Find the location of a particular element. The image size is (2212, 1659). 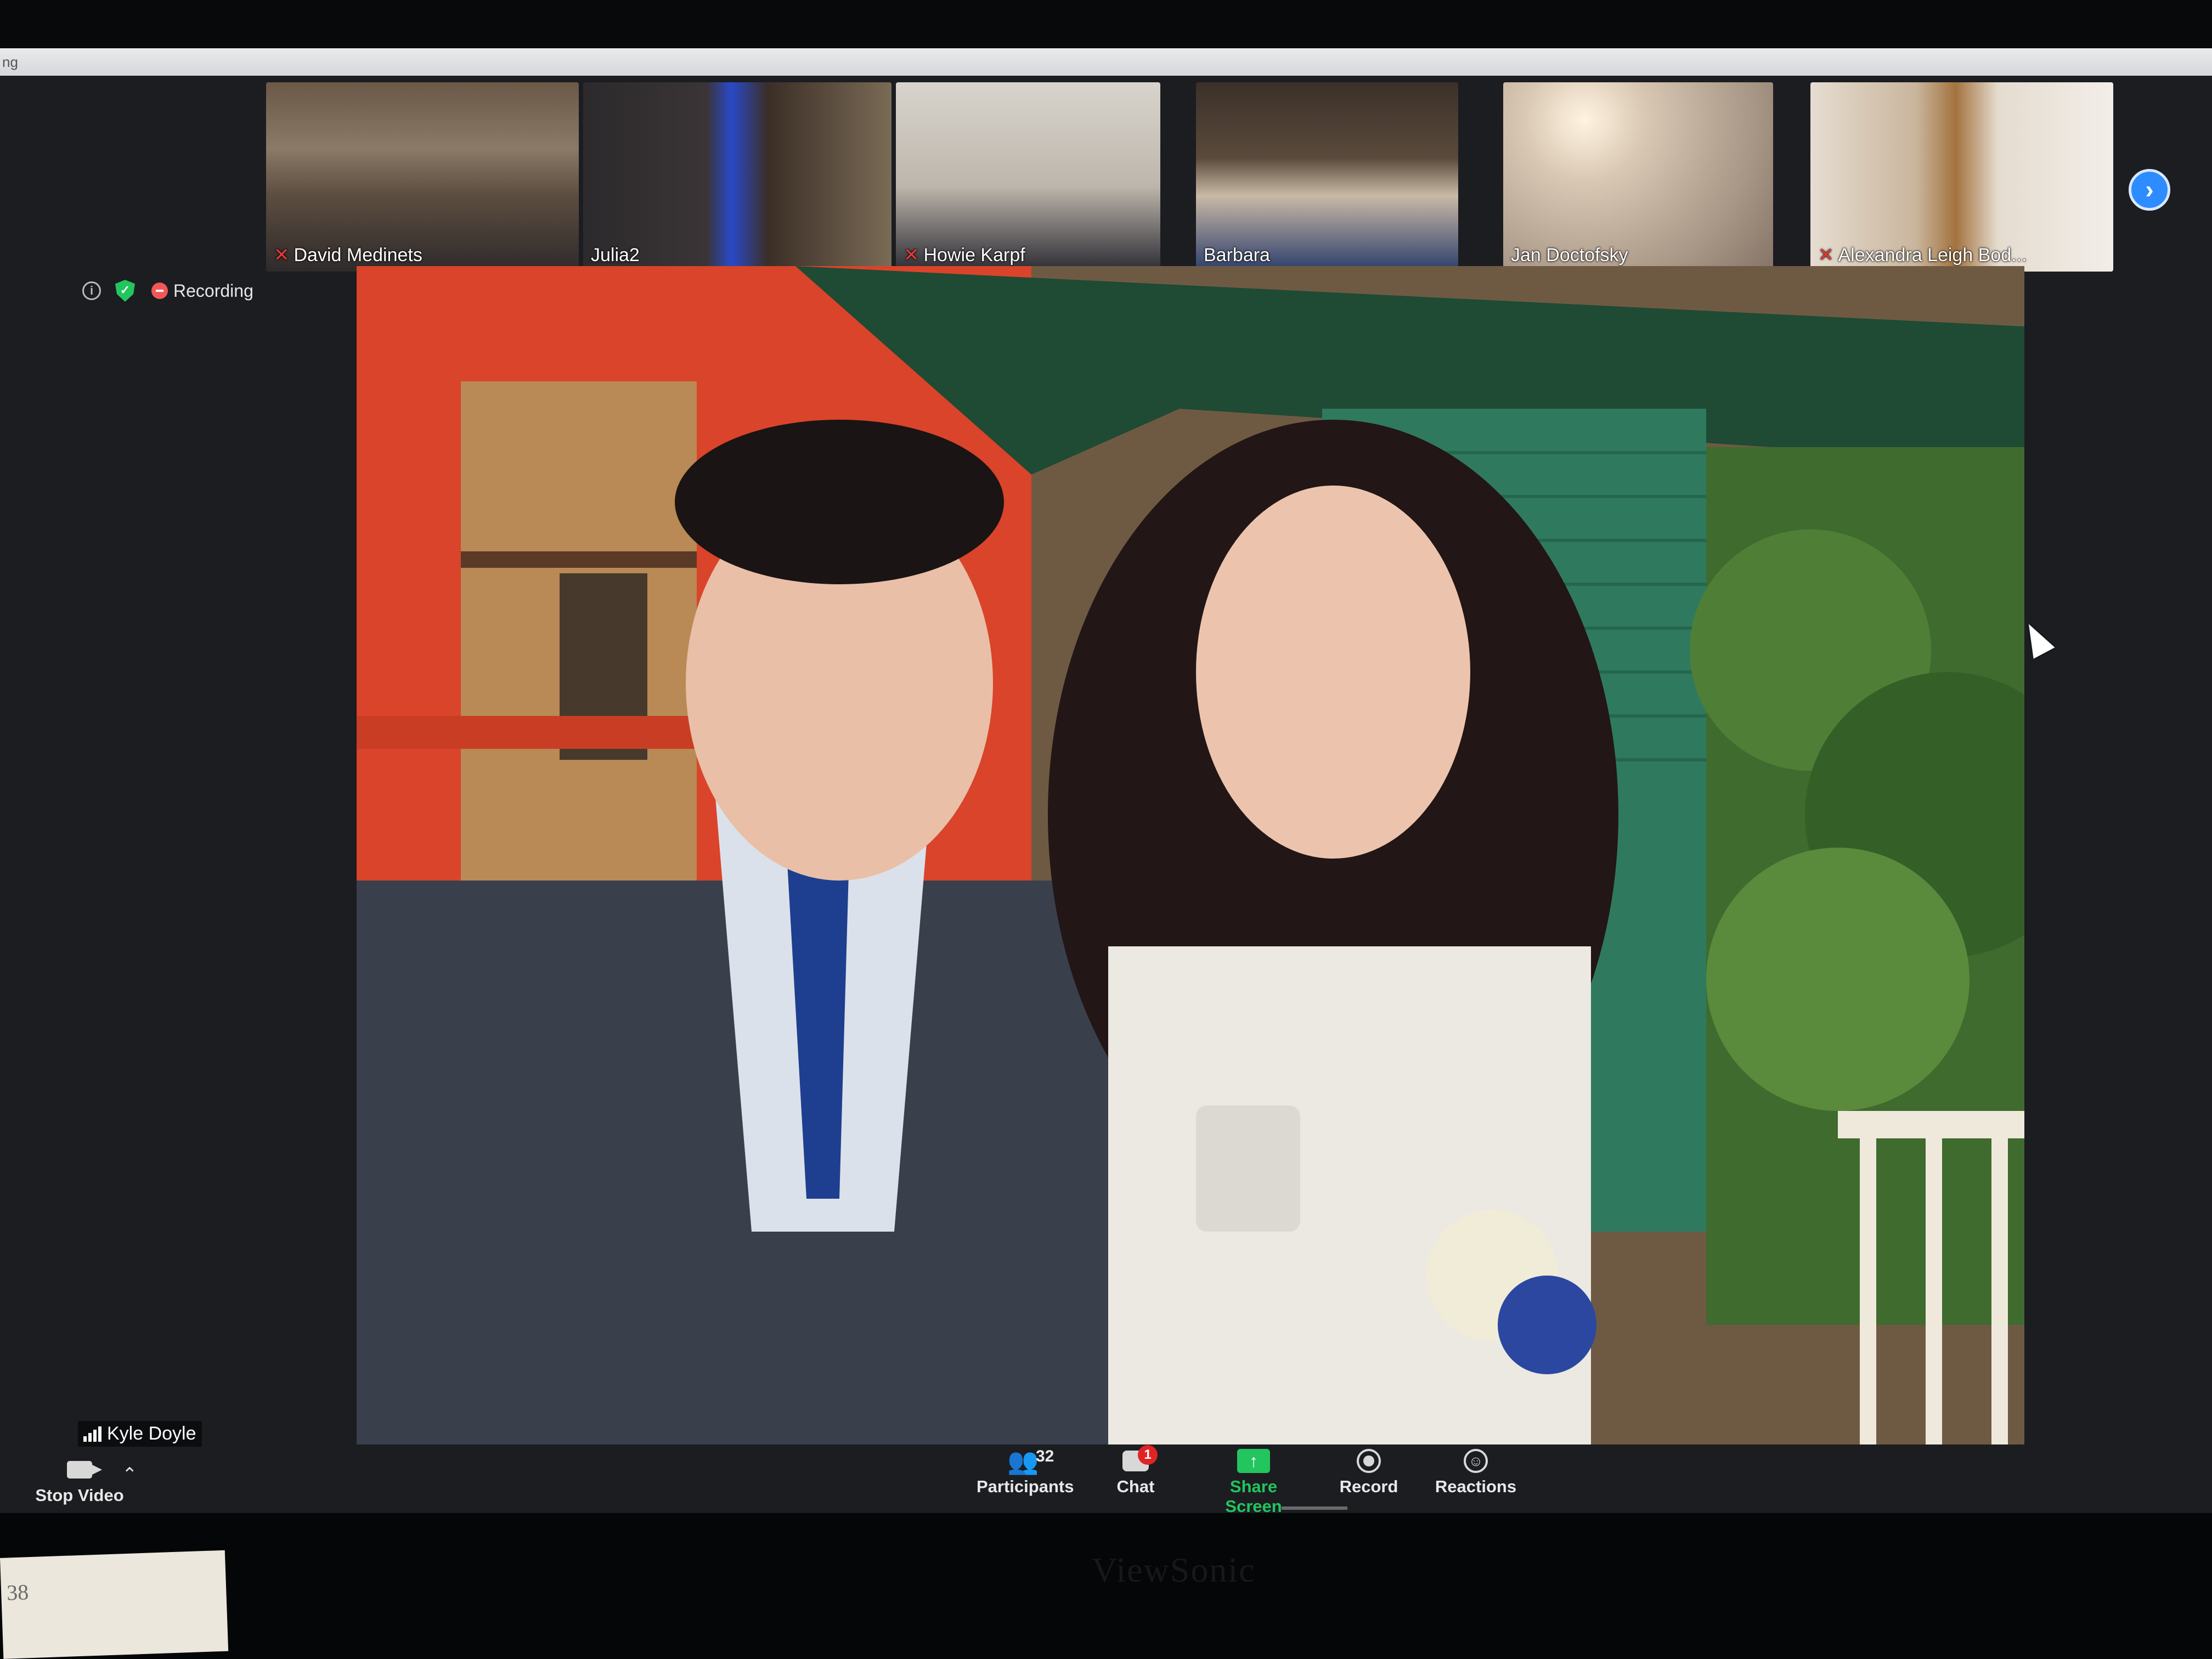

record-button: Record is located at coordinates (1369, 1471).